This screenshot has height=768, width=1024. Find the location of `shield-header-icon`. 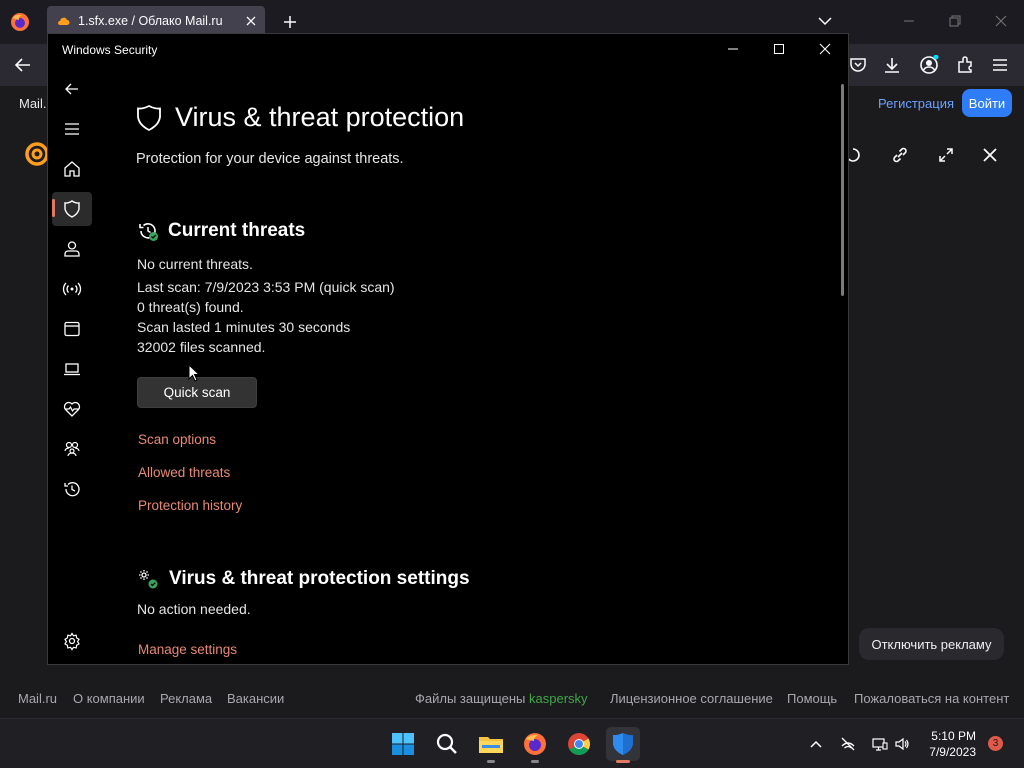

shield-header-icon is located at coordinates (149, 118).